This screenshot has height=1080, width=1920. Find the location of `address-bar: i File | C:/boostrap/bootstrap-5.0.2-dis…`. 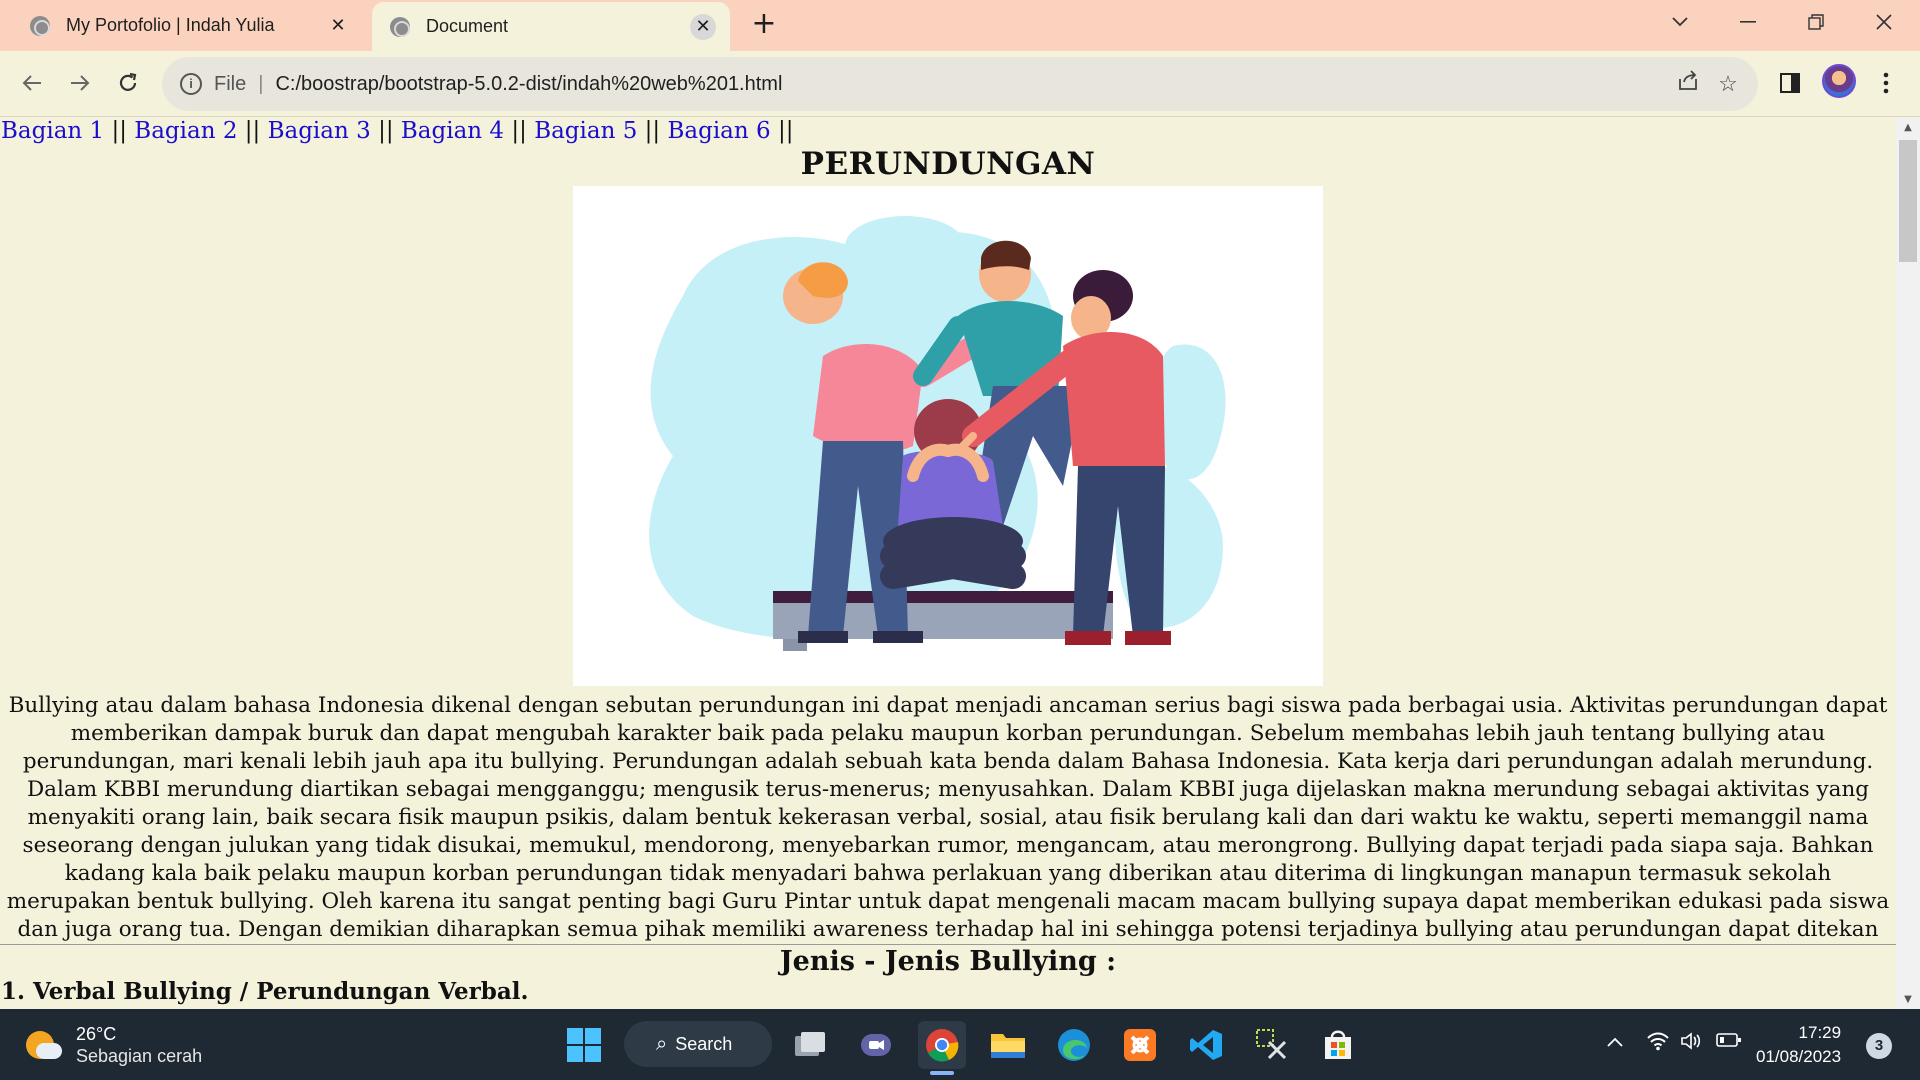

address-bar: i File | C:/boostrap/bootstrap-5.0.2-dis… is located at coordinates (960, 84).